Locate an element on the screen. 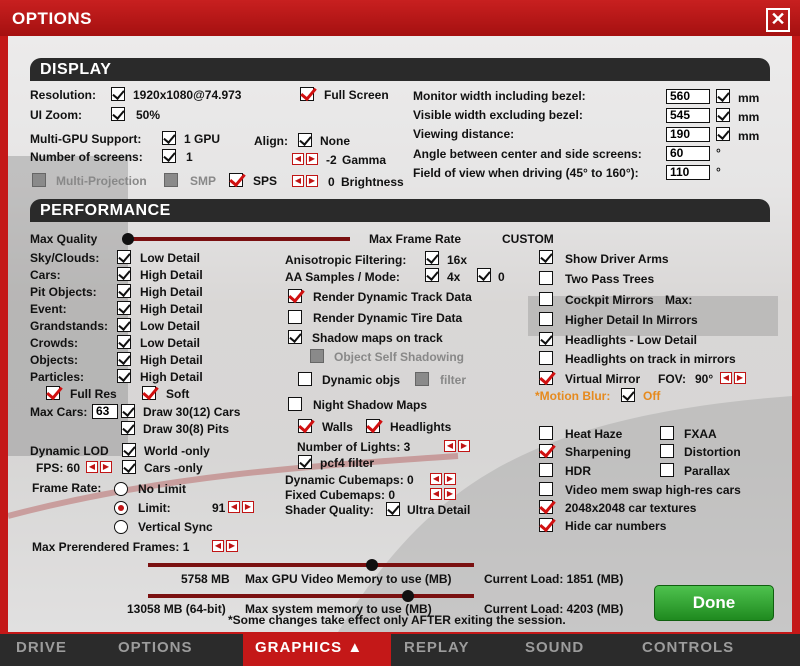  hdr-checkbox is located at coordinates (546, 470).